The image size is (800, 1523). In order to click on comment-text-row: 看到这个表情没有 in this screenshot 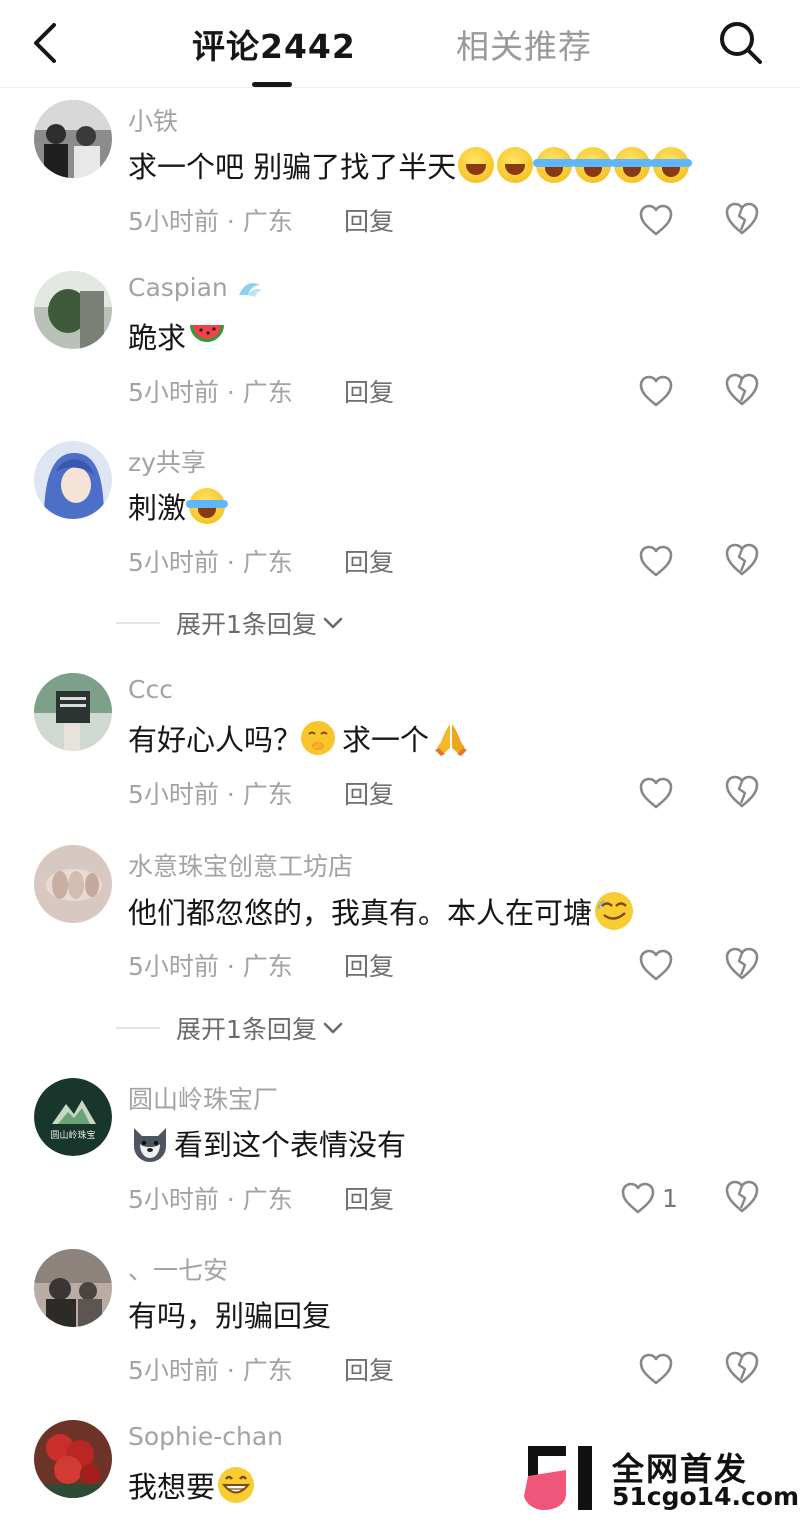, I will do `click(267, 1143)`.